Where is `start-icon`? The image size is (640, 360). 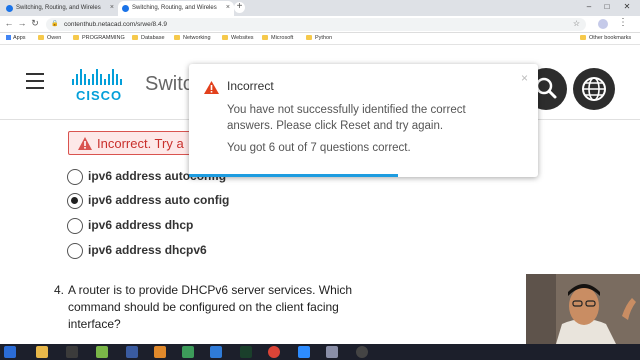
start-icon is located at coordinates (10, 352).